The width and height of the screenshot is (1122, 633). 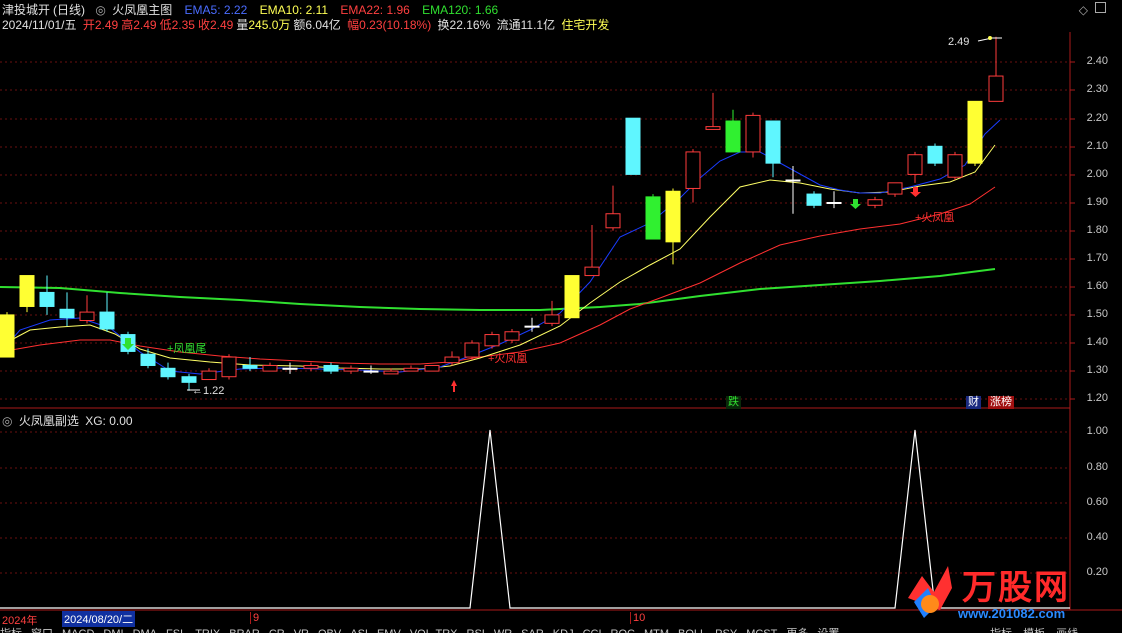 What do you see at coordinates (329, 630) in the screenshot?
I see `indicator-tab: OBV` at bounding box center [329, 630].